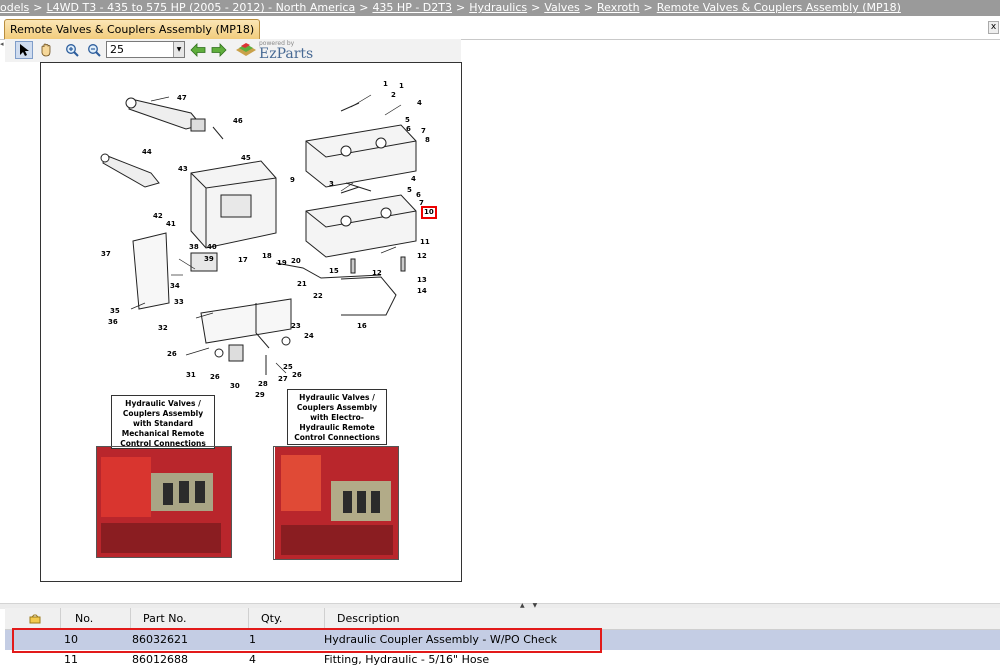  Describe the element at coordinates (212, 247) in the screenshot. I see `part-label: 40` at that location.